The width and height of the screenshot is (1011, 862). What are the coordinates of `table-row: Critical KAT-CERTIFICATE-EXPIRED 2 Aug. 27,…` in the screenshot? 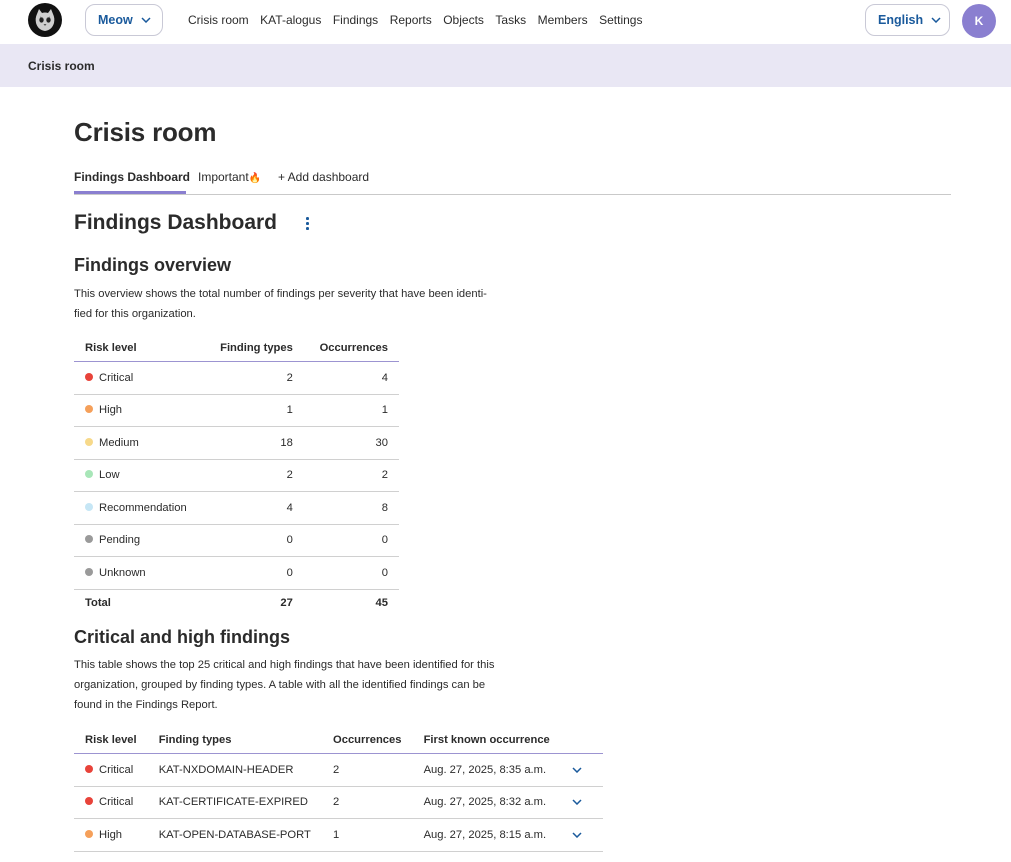 It's located at (338, 802).